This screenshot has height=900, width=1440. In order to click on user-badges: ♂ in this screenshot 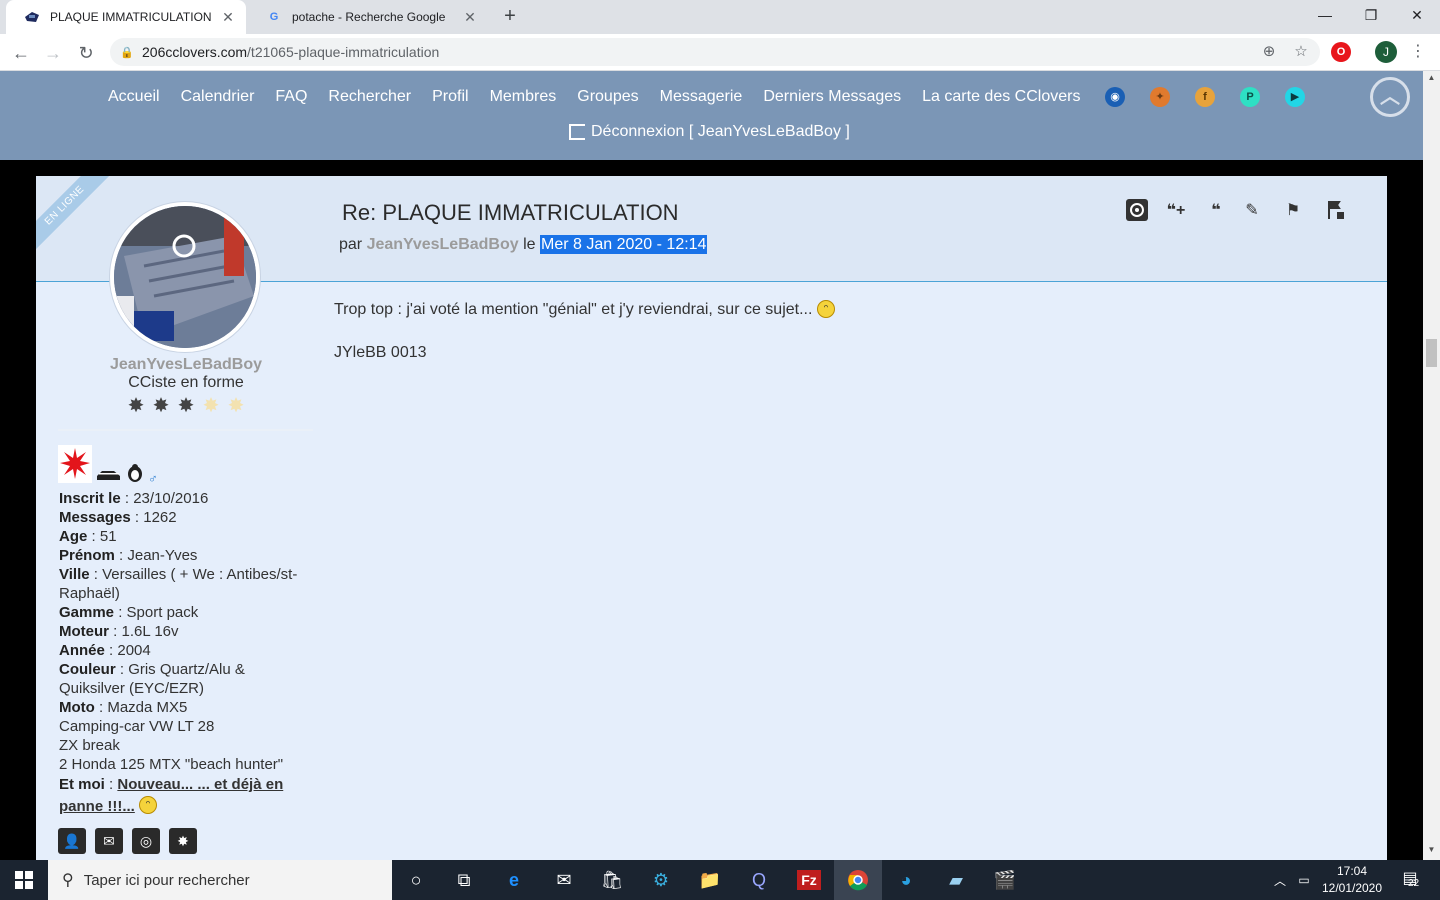, I will do `click(110, 465)`.